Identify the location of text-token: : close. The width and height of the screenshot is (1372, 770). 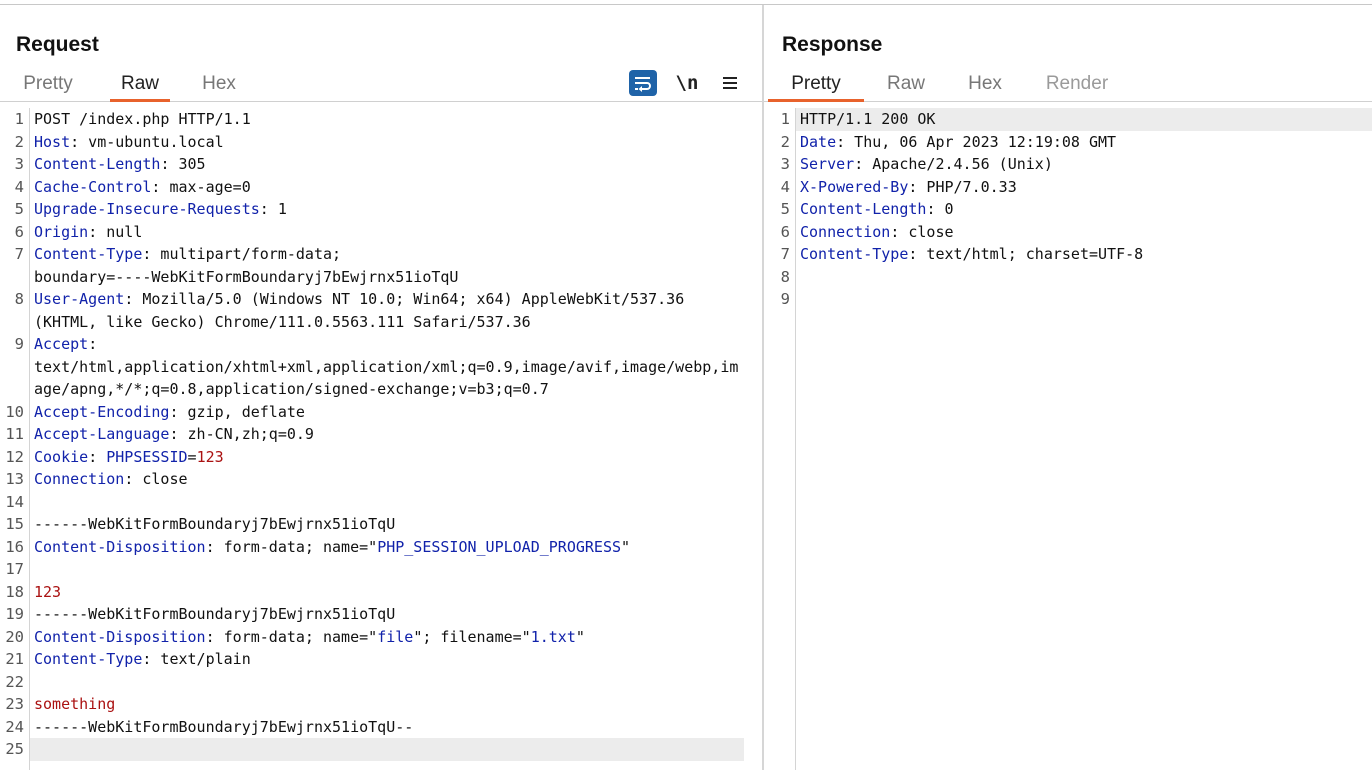
(922, 231).